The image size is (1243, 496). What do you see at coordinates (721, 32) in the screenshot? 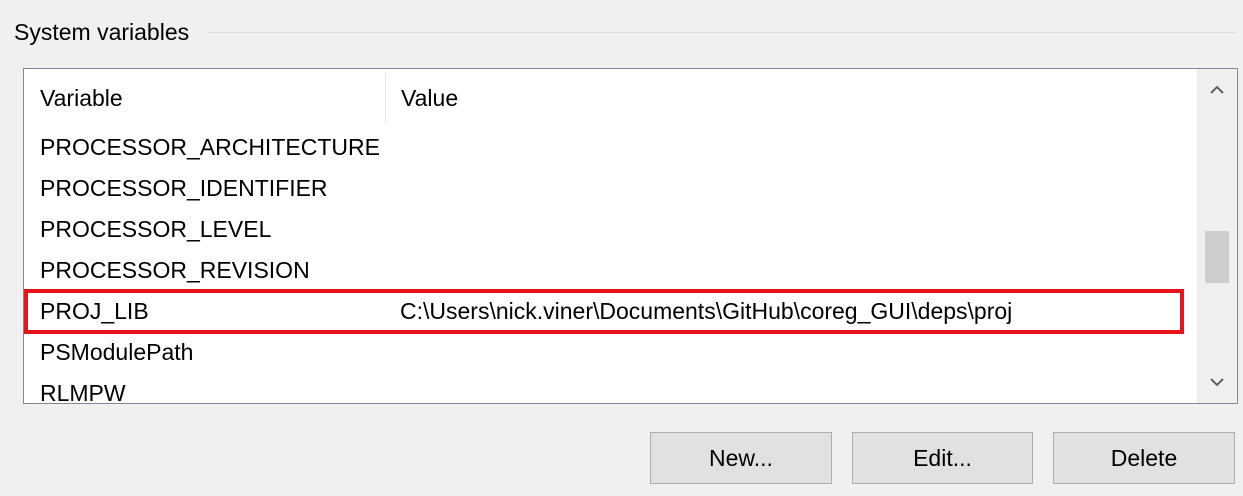
I see `groupbox-divider` at bounding box center [721, 32].